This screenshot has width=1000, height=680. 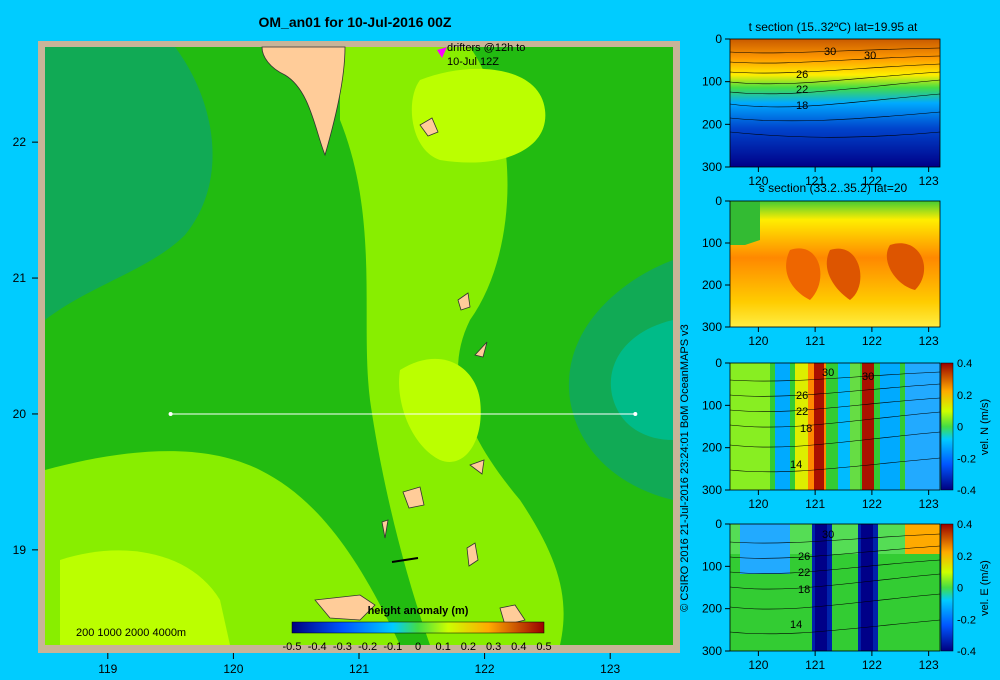 I want to click on ve-colorbar: 0.4 0.2 0 -0.2 -0.4 vel. E (m/s), so click(x=965, y=588).